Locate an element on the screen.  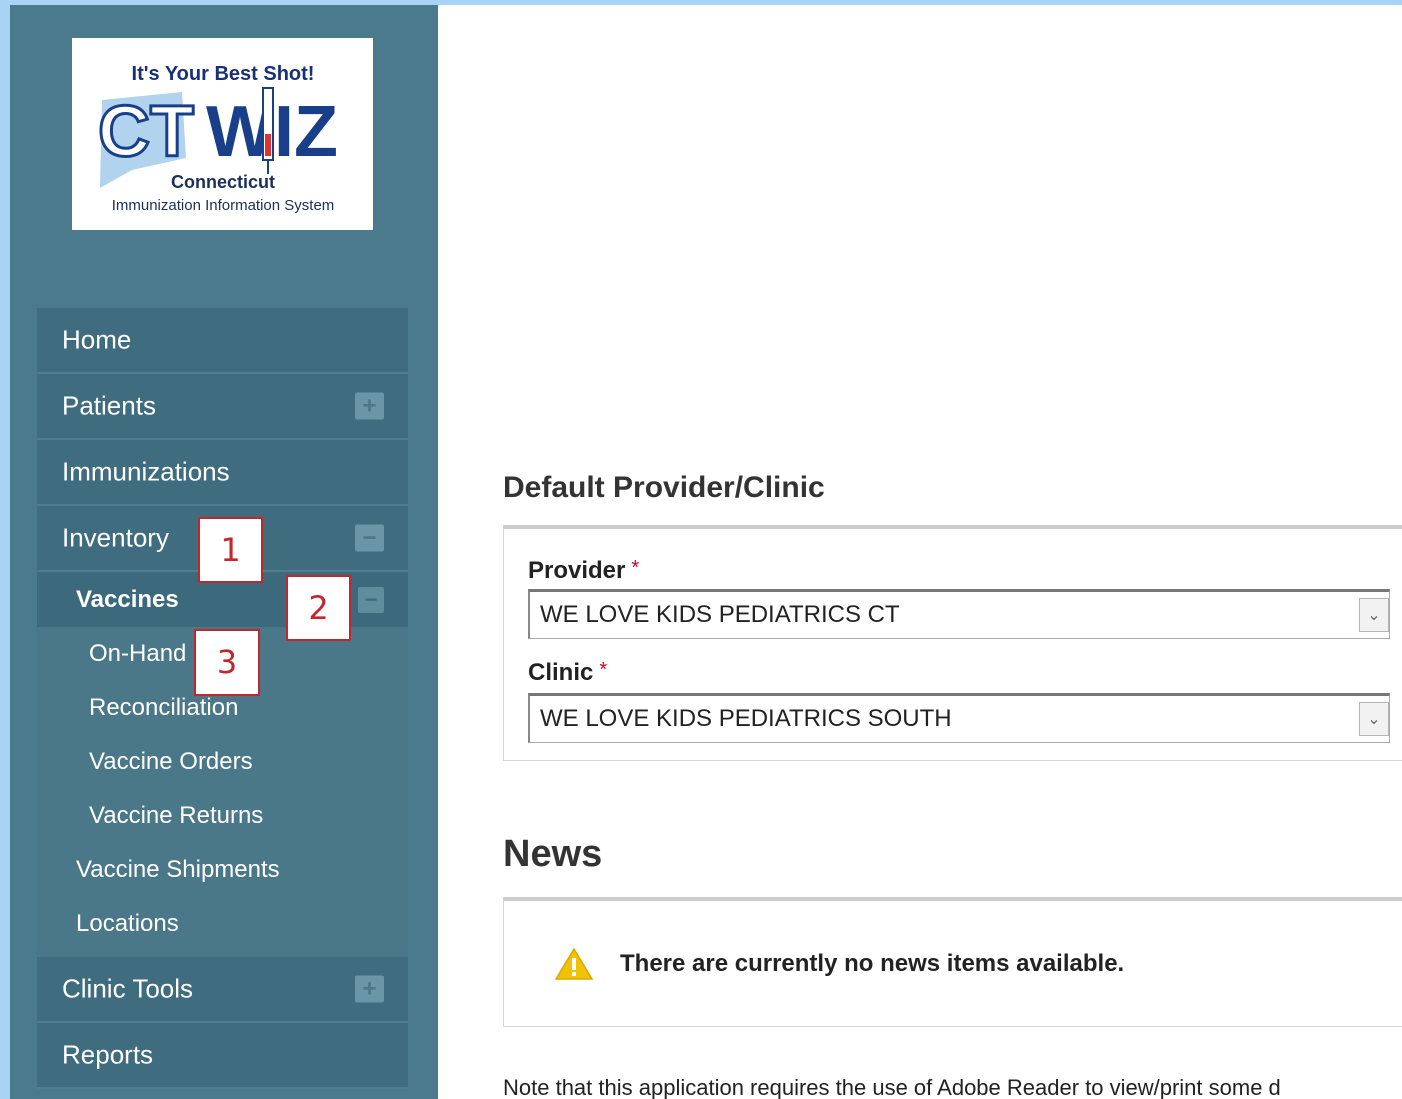
sidebar-item-vaccine-shipments: Vaccine Shipments is located at coordinates (222, 870).